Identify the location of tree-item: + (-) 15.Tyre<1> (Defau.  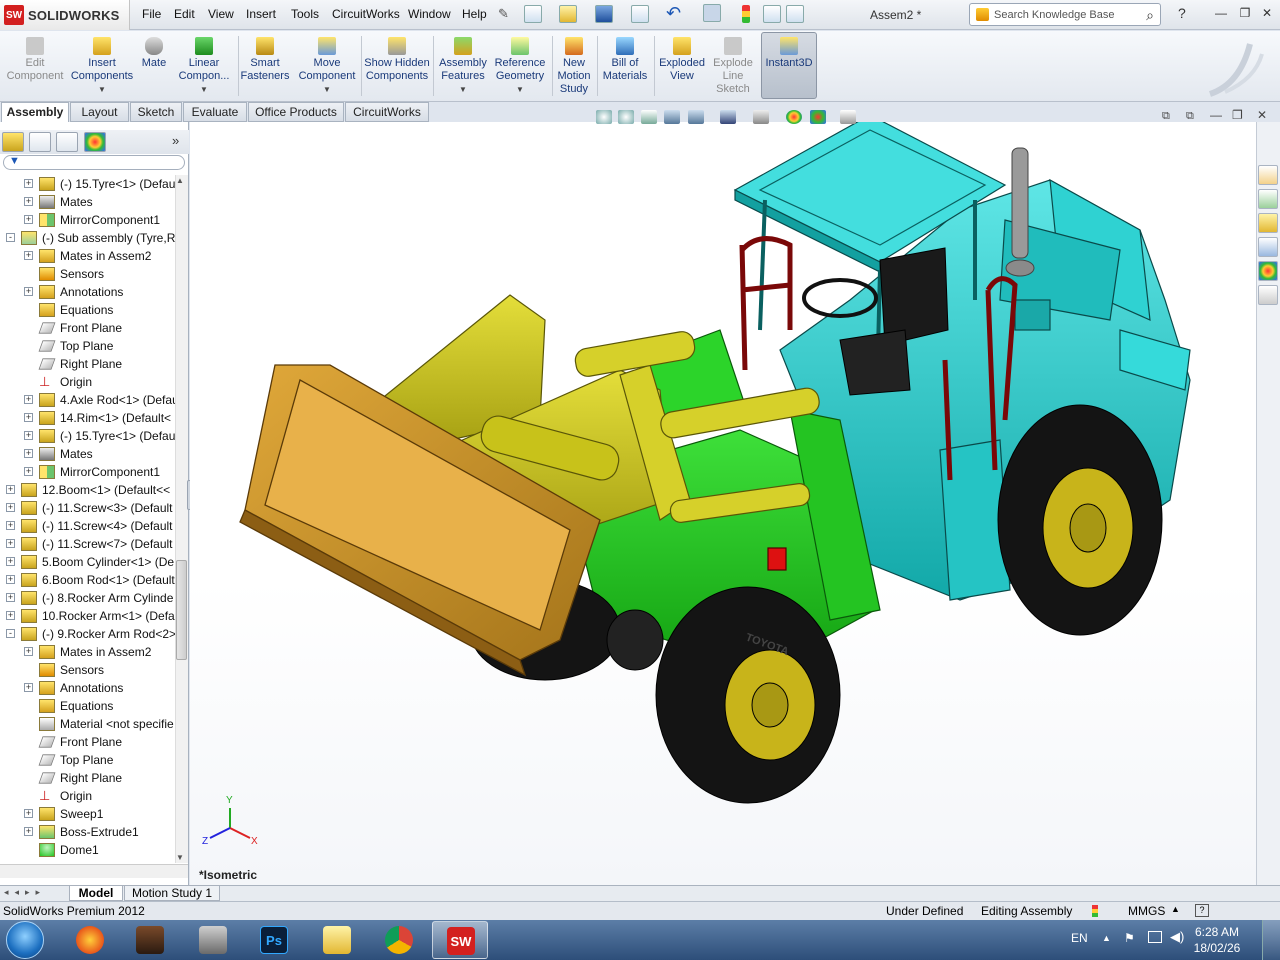
(87, 184).